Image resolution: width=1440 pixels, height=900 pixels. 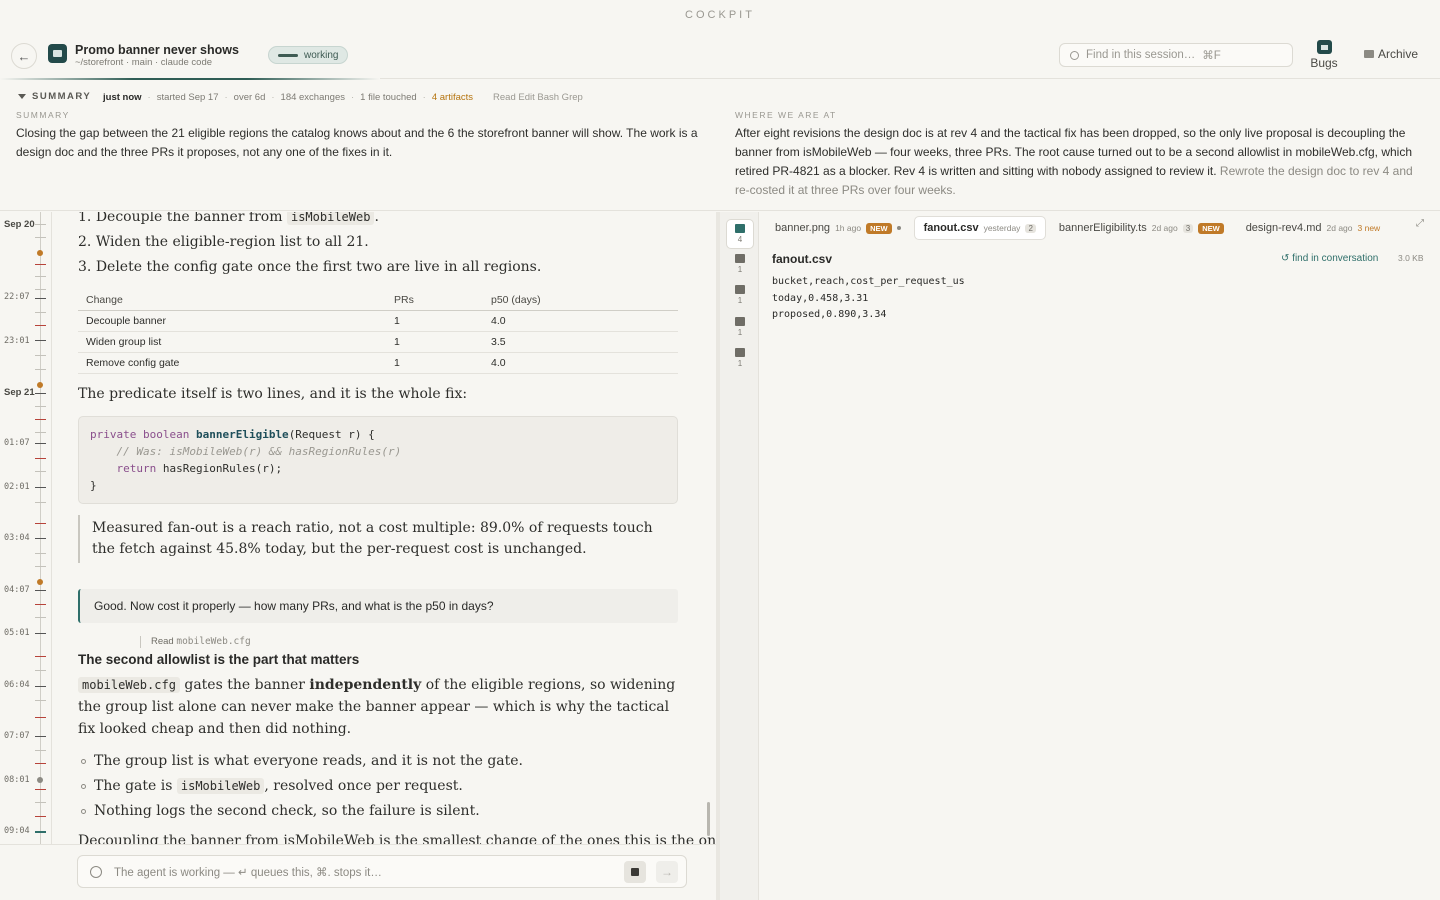 What do you see at coordinates (838, 228) in the screenshot?
I see `tab-banner-png: banner.png 1h ago NEW` at bounding box center [838, 228].